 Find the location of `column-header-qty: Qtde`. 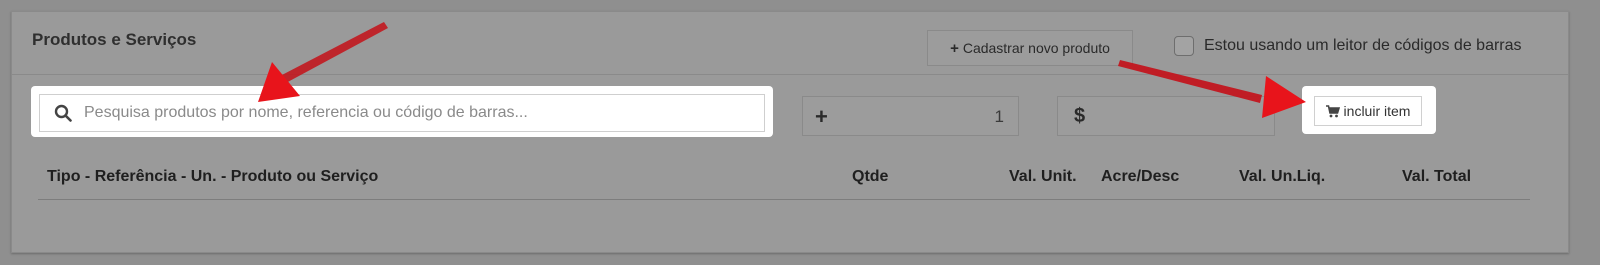

column-header-qty: Qtde is located at coordinates (870, 176).